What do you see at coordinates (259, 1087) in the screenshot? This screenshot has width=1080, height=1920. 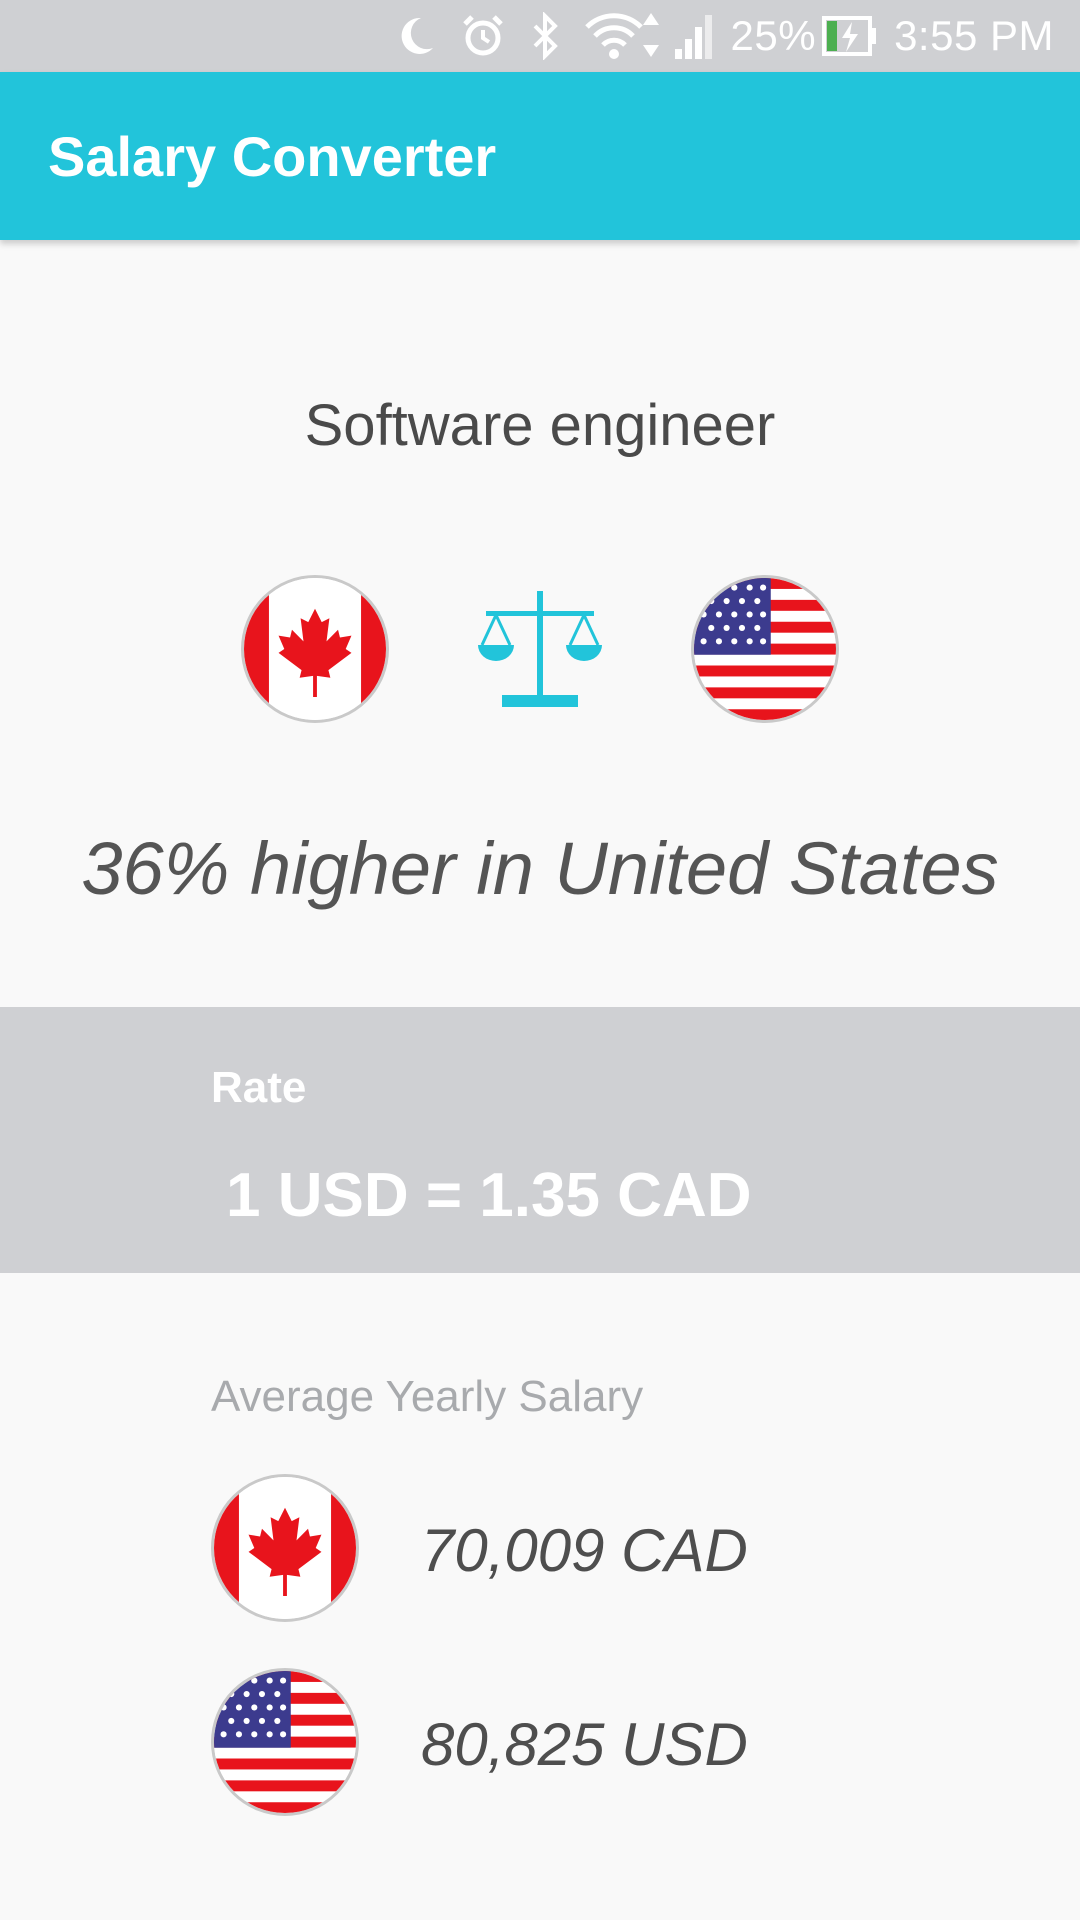 I see `rate-label: Rate` at bounding box center [259, 1087].